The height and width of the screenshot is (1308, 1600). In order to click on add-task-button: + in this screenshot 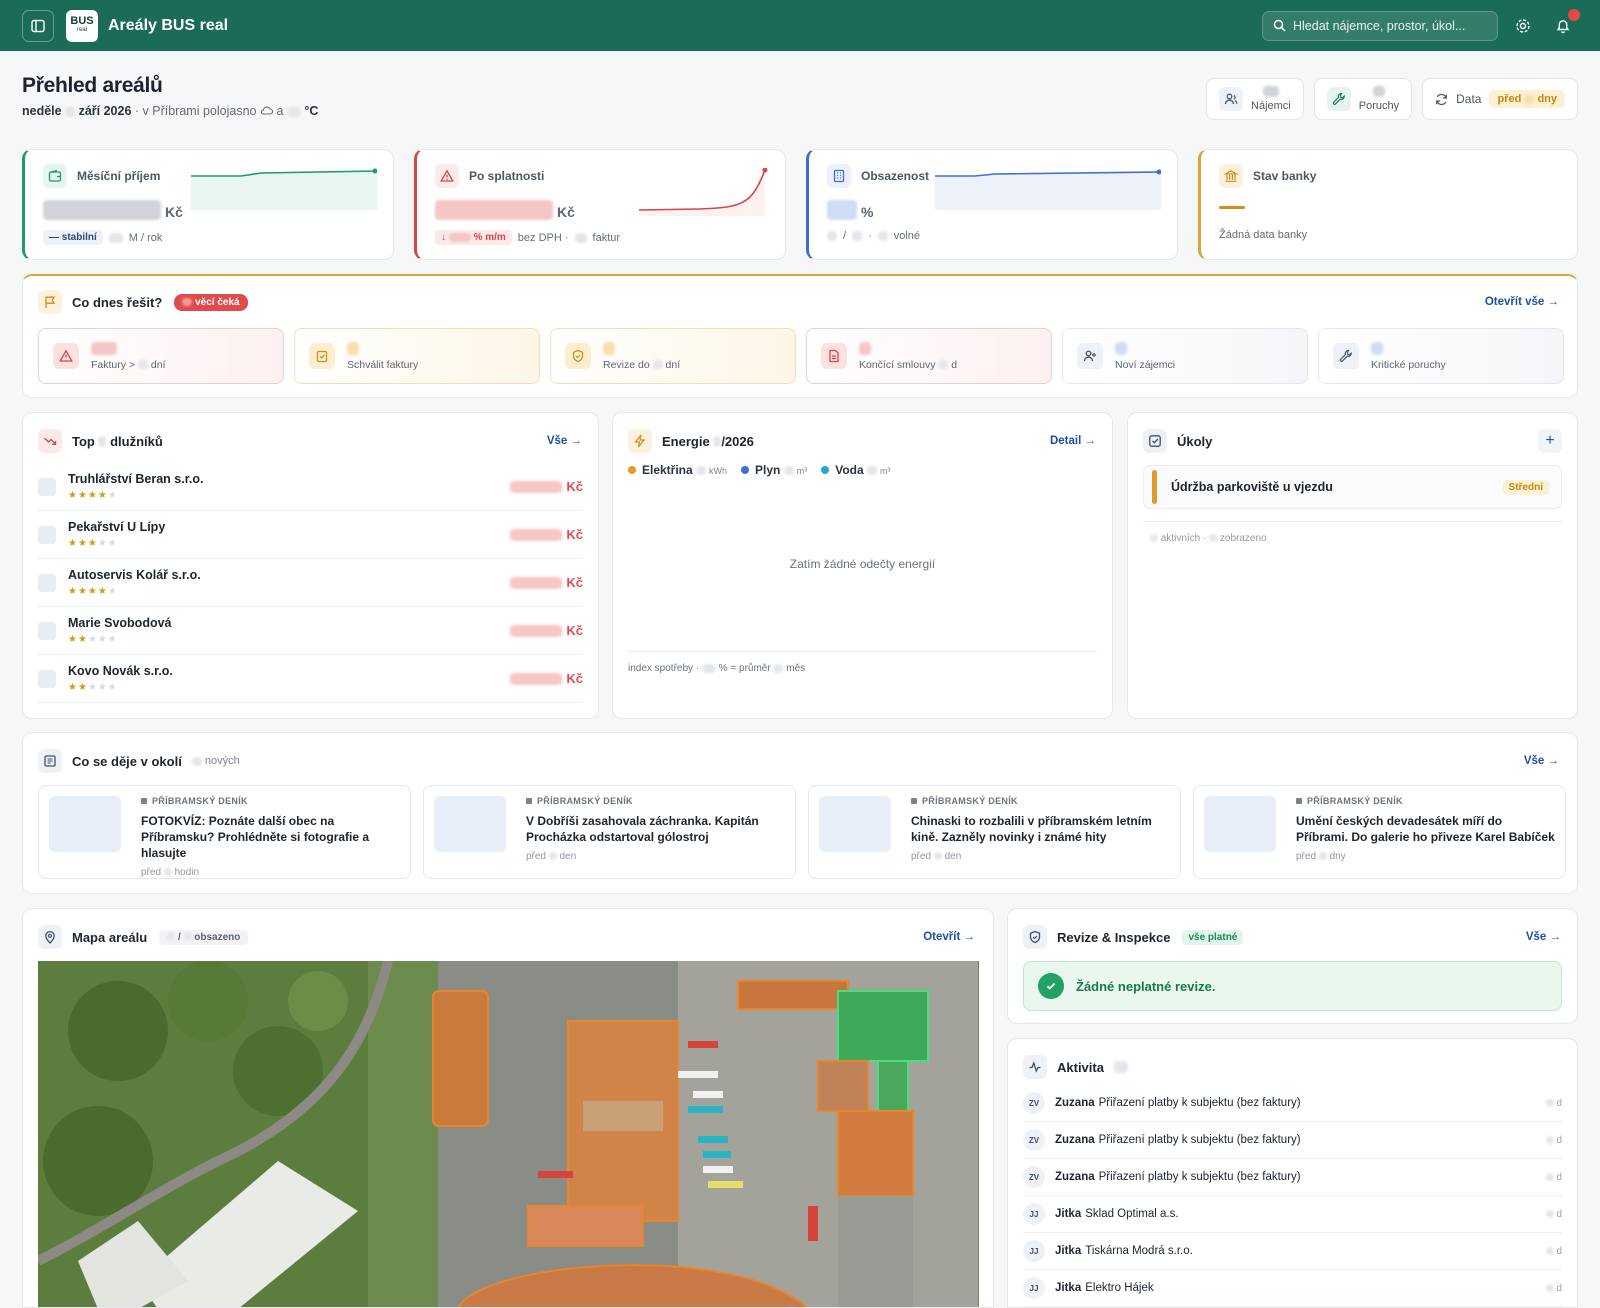, I will do `click(1550, 441)`.